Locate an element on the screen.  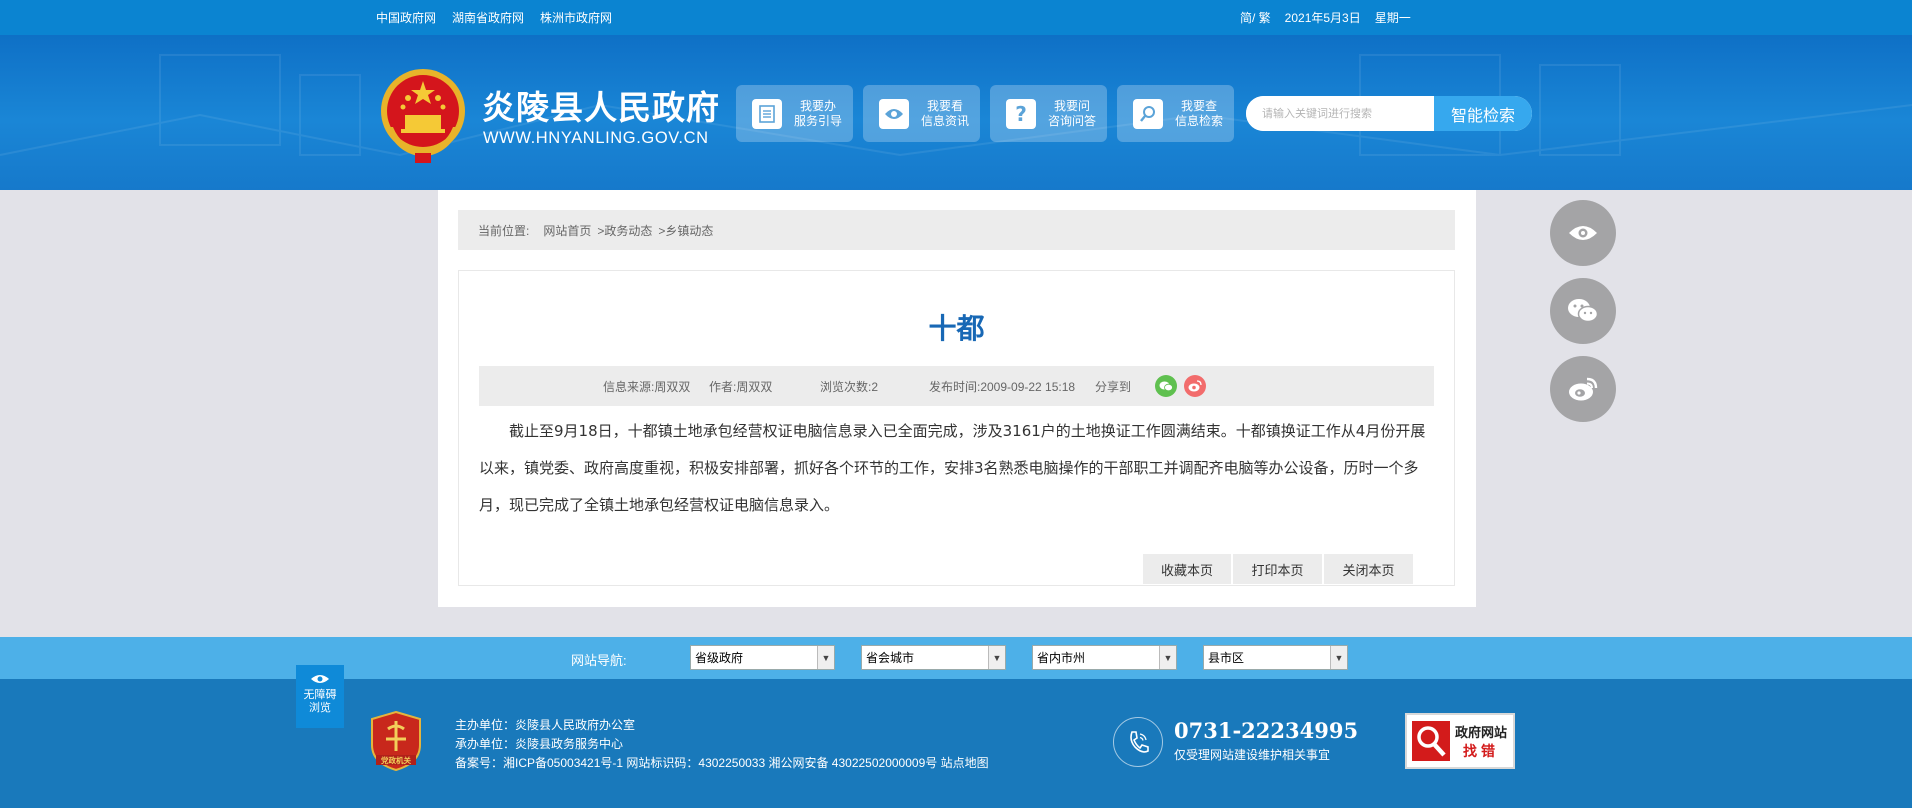
float-weibo-button is located at coordinates (1583, 389).